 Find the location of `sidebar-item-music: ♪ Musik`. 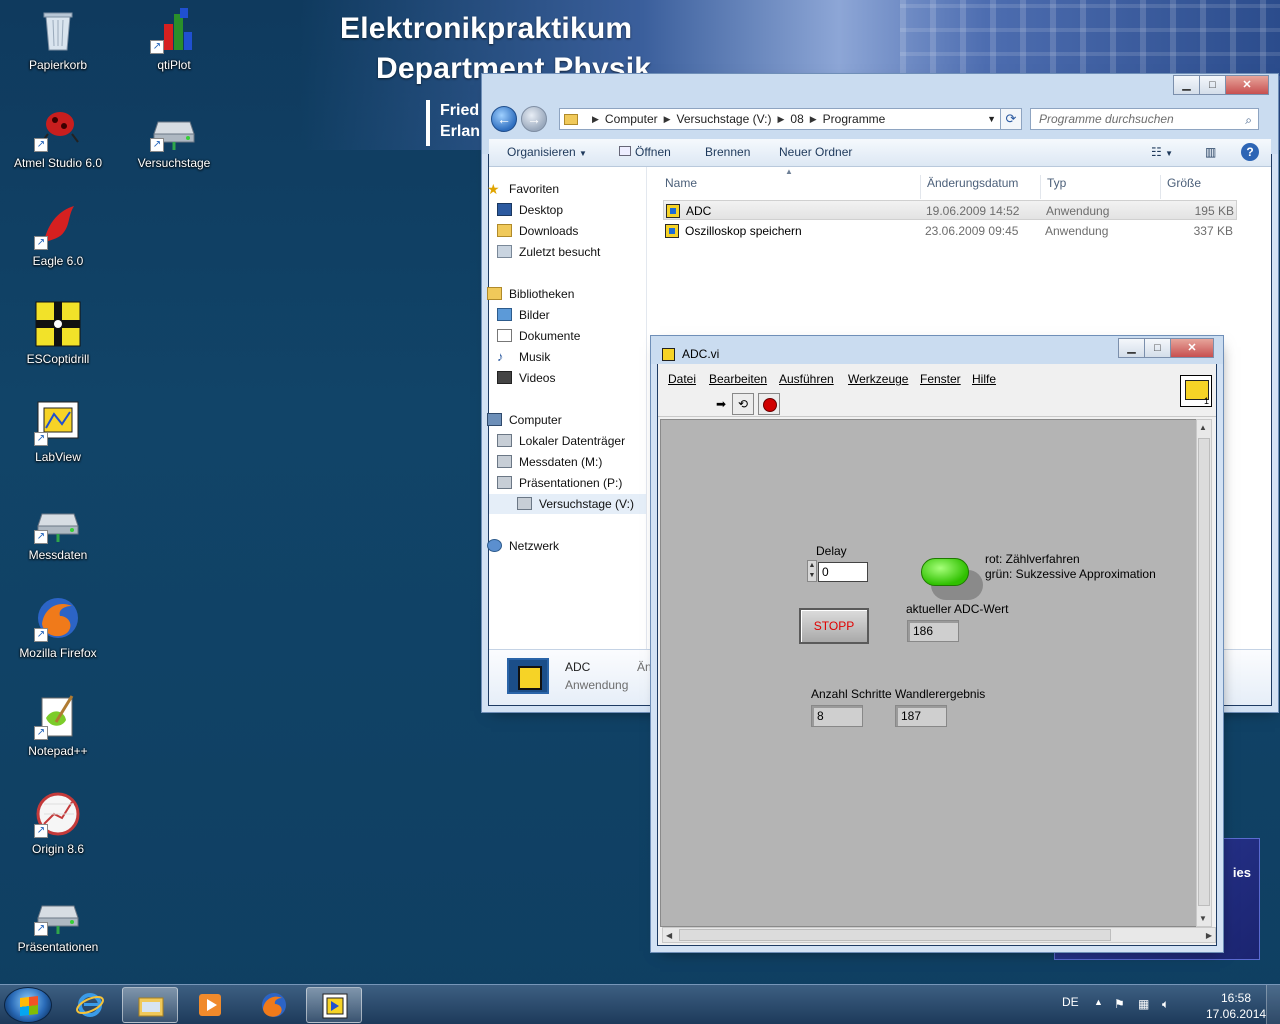

sidebar-item-music: ♪ Musik is located at coordinates (523, 357).